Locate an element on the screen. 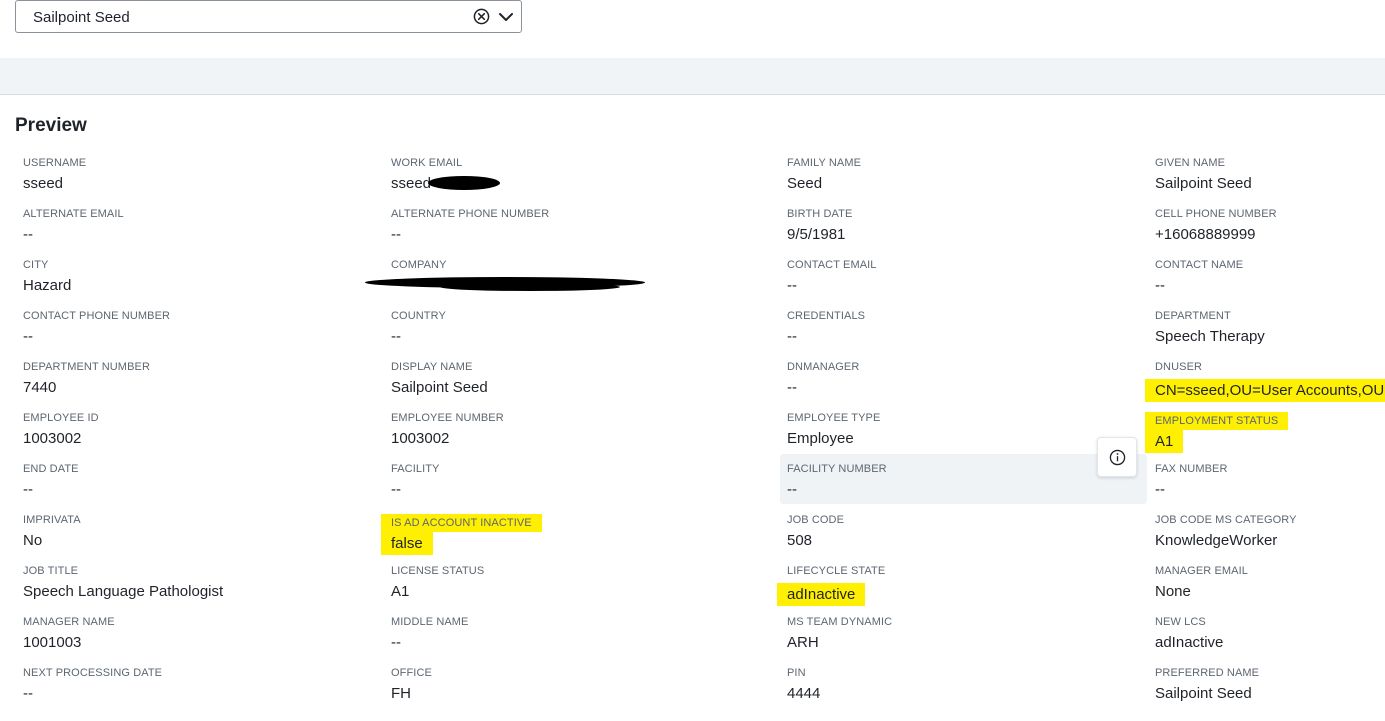 This screenshot has width=1385, height=721. field-label: MANAGER EMAIL is located at coordinates (1201, 571).